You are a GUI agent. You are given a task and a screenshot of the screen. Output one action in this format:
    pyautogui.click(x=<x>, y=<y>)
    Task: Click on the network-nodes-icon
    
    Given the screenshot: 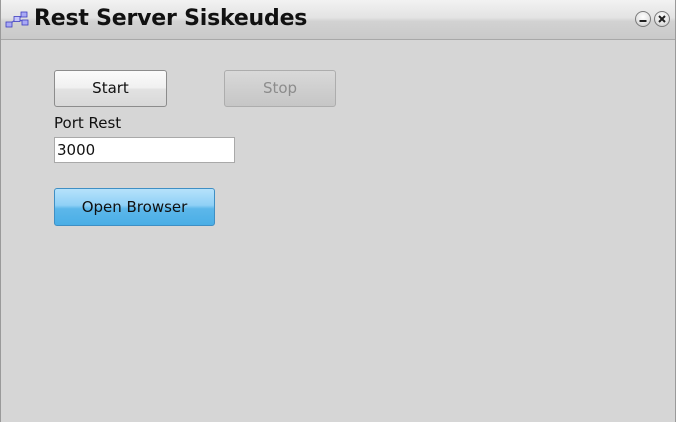 What is the action you would take?
    pyautogui.click(x=17, y=20)
    